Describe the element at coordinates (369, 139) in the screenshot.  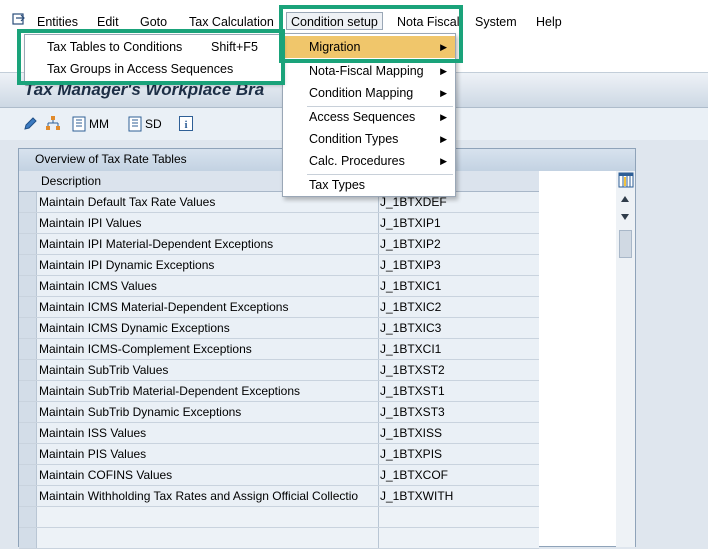
I see `menu-item-condition-types: Condition Types ▶` at that location.